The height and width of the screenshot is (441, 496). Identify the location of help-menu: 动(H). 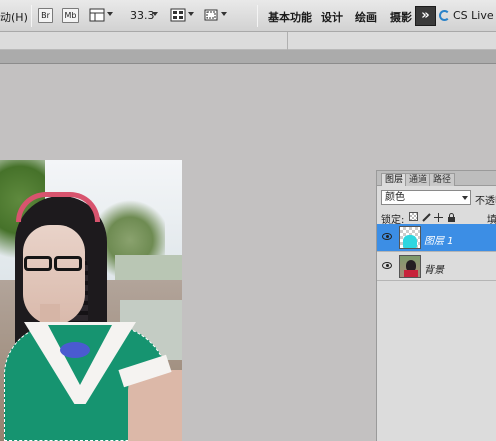
(14, 17).